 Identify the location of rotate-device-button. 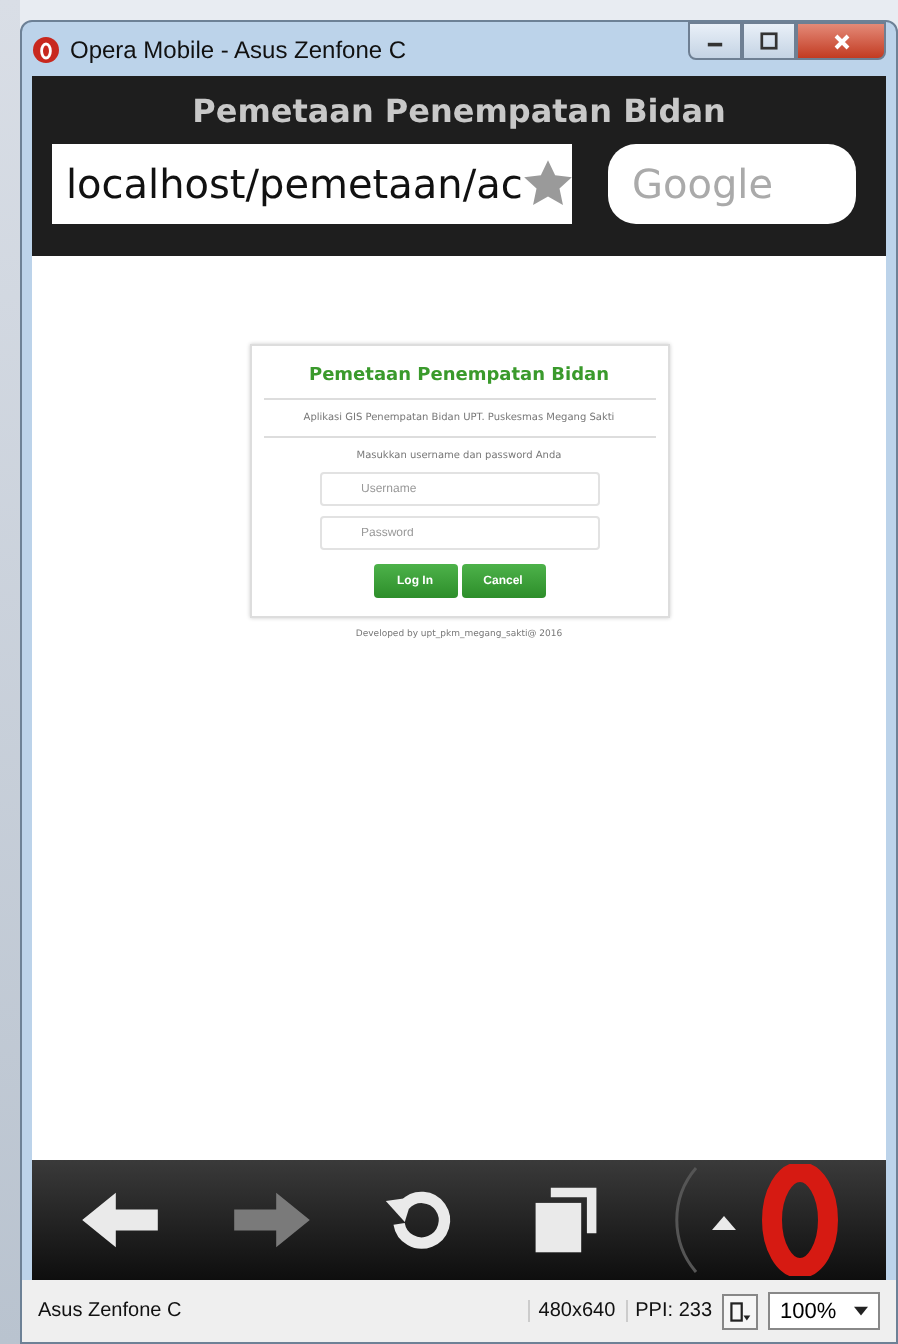
(740, 1311).